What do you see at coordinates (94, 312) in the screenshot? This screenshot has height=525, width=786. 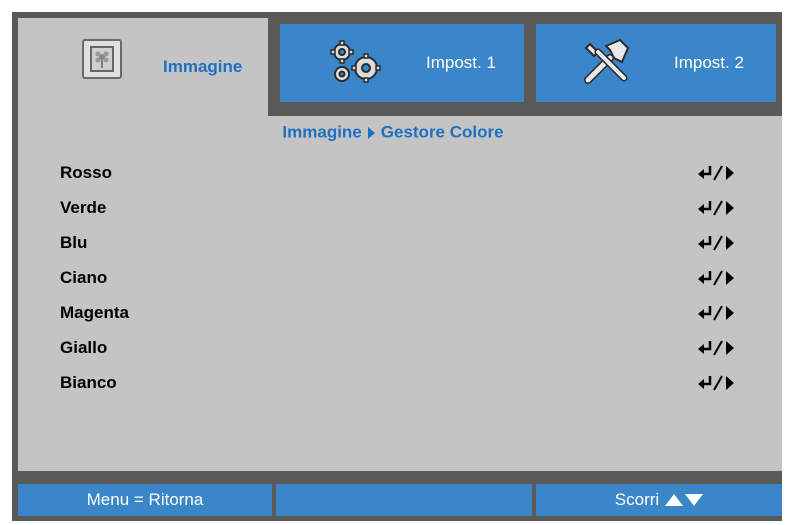 I see `menu-item-label: Magenta` at bounding box center [94, 312].